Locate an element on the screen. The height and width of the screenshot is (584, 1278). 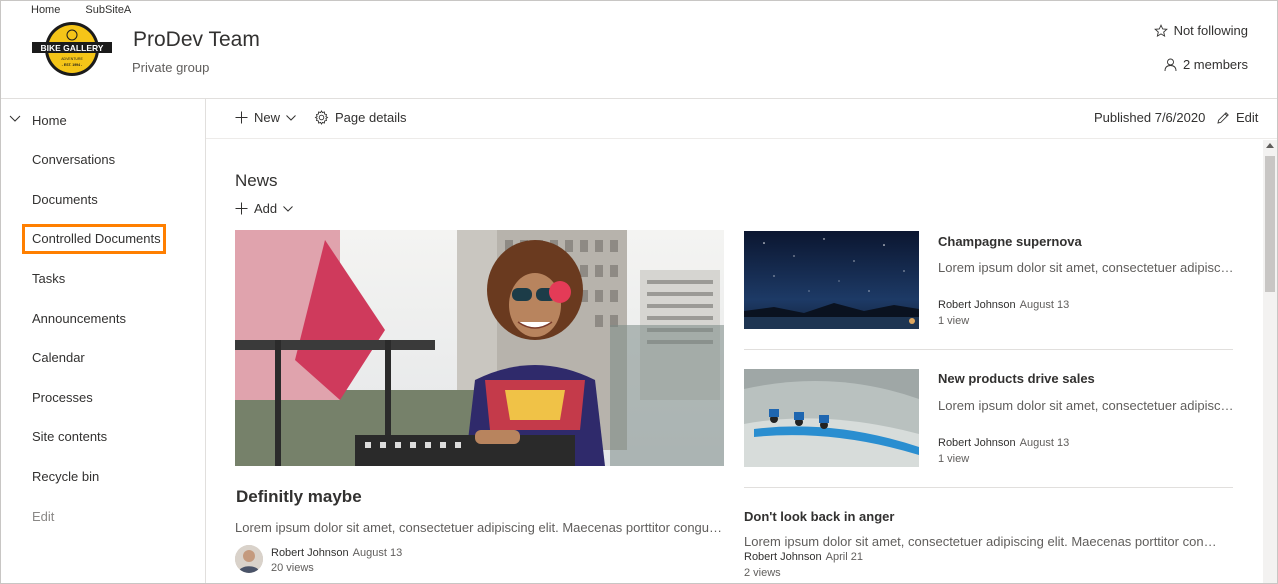
members-button: 2 members is located at coordinates (1206, 64).